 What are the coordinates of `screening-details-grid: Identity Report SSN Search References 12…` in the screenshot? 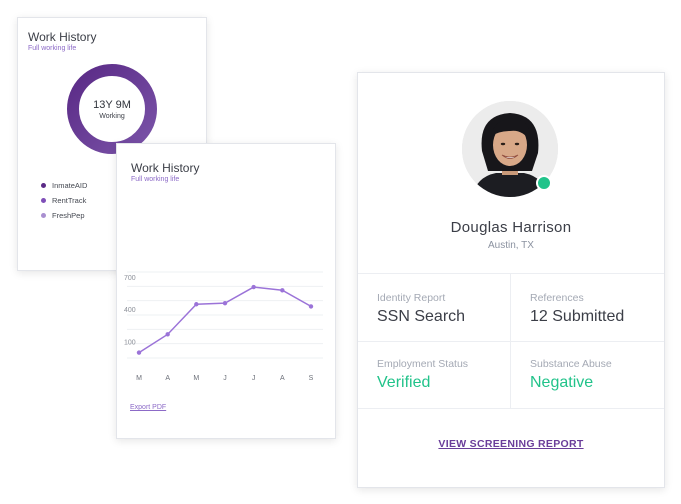 It's located at (511, 341).